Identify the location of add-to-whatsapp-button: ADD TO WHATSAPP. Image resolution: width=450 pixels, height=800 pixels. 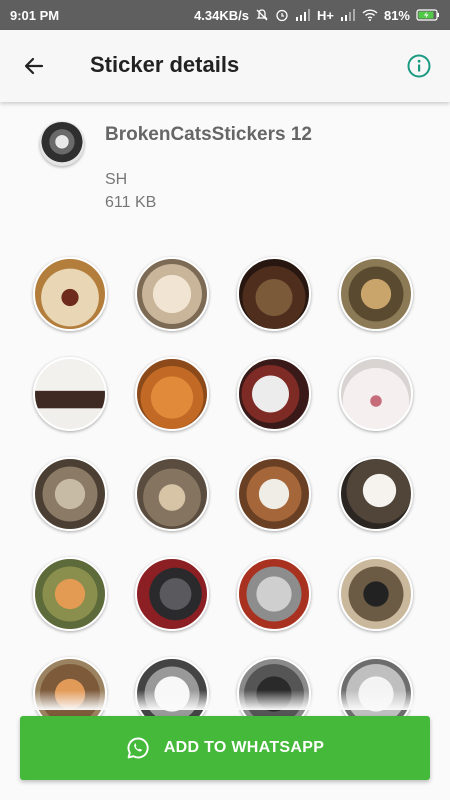
(225, 748).